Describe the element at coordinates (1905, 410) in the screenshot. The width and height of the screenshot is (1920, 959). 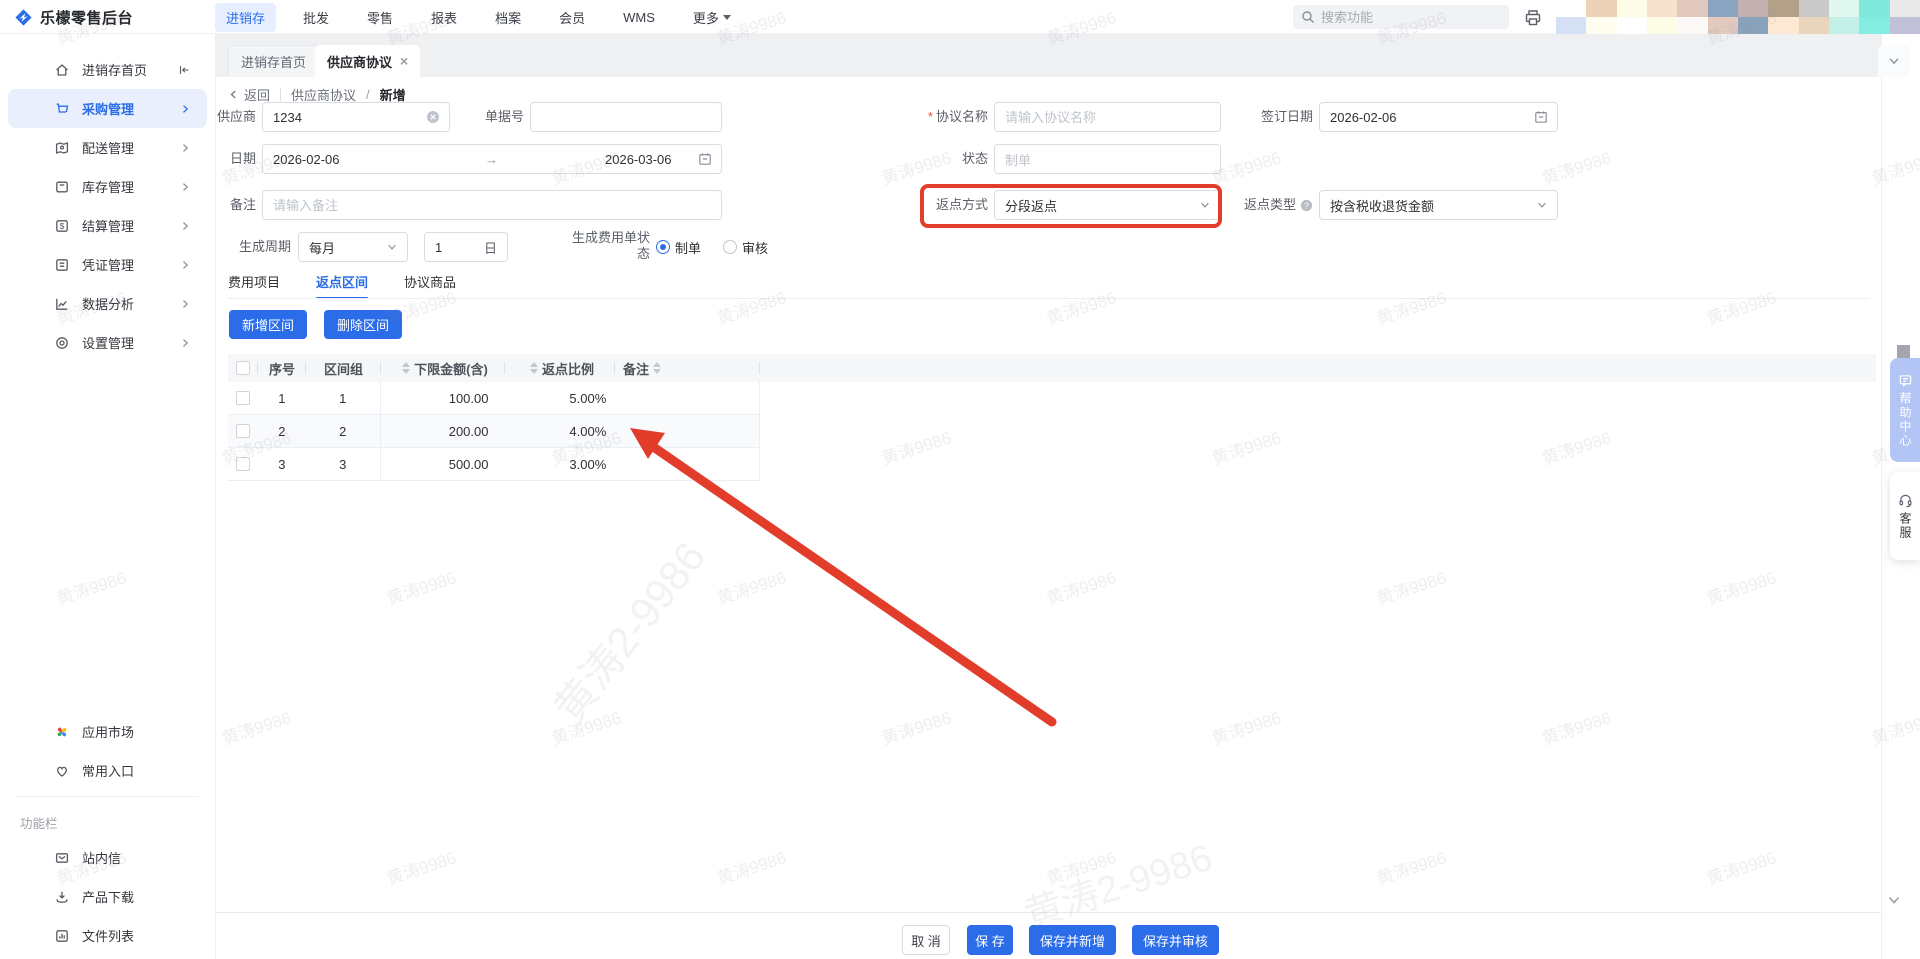
I see `help-center-widget: 帮助中心` at that location.